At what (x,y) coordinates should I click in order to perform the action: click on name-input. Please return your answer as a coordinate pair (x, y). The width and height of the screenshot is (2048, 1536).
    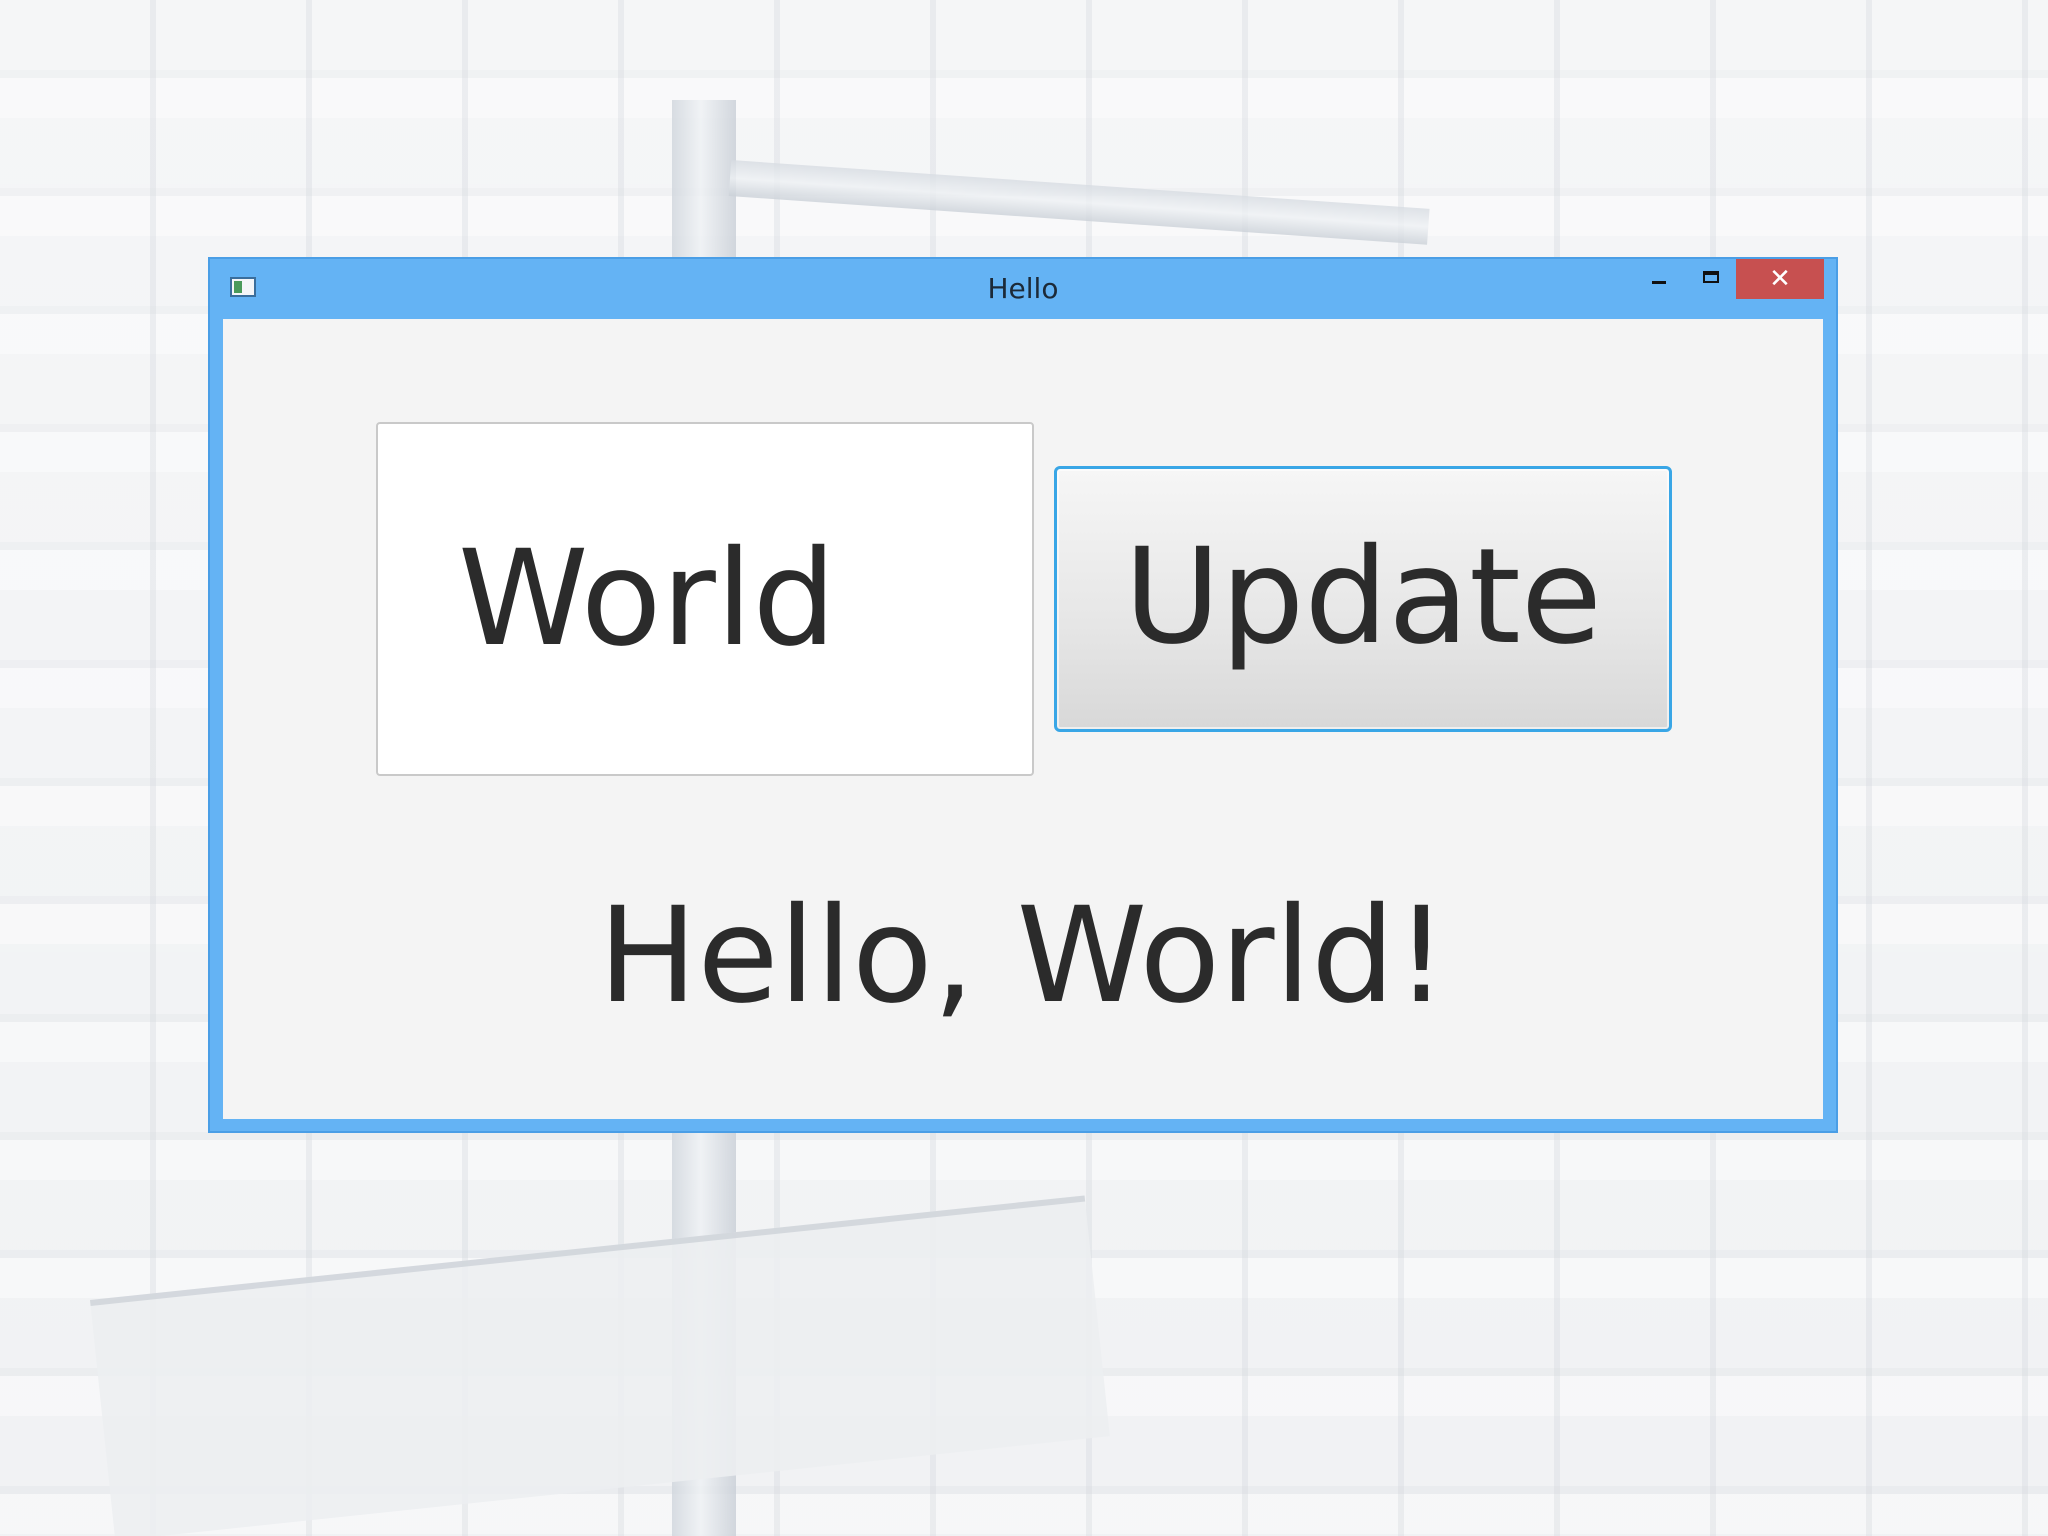
    Looking at the image, I should click on (705, 599).